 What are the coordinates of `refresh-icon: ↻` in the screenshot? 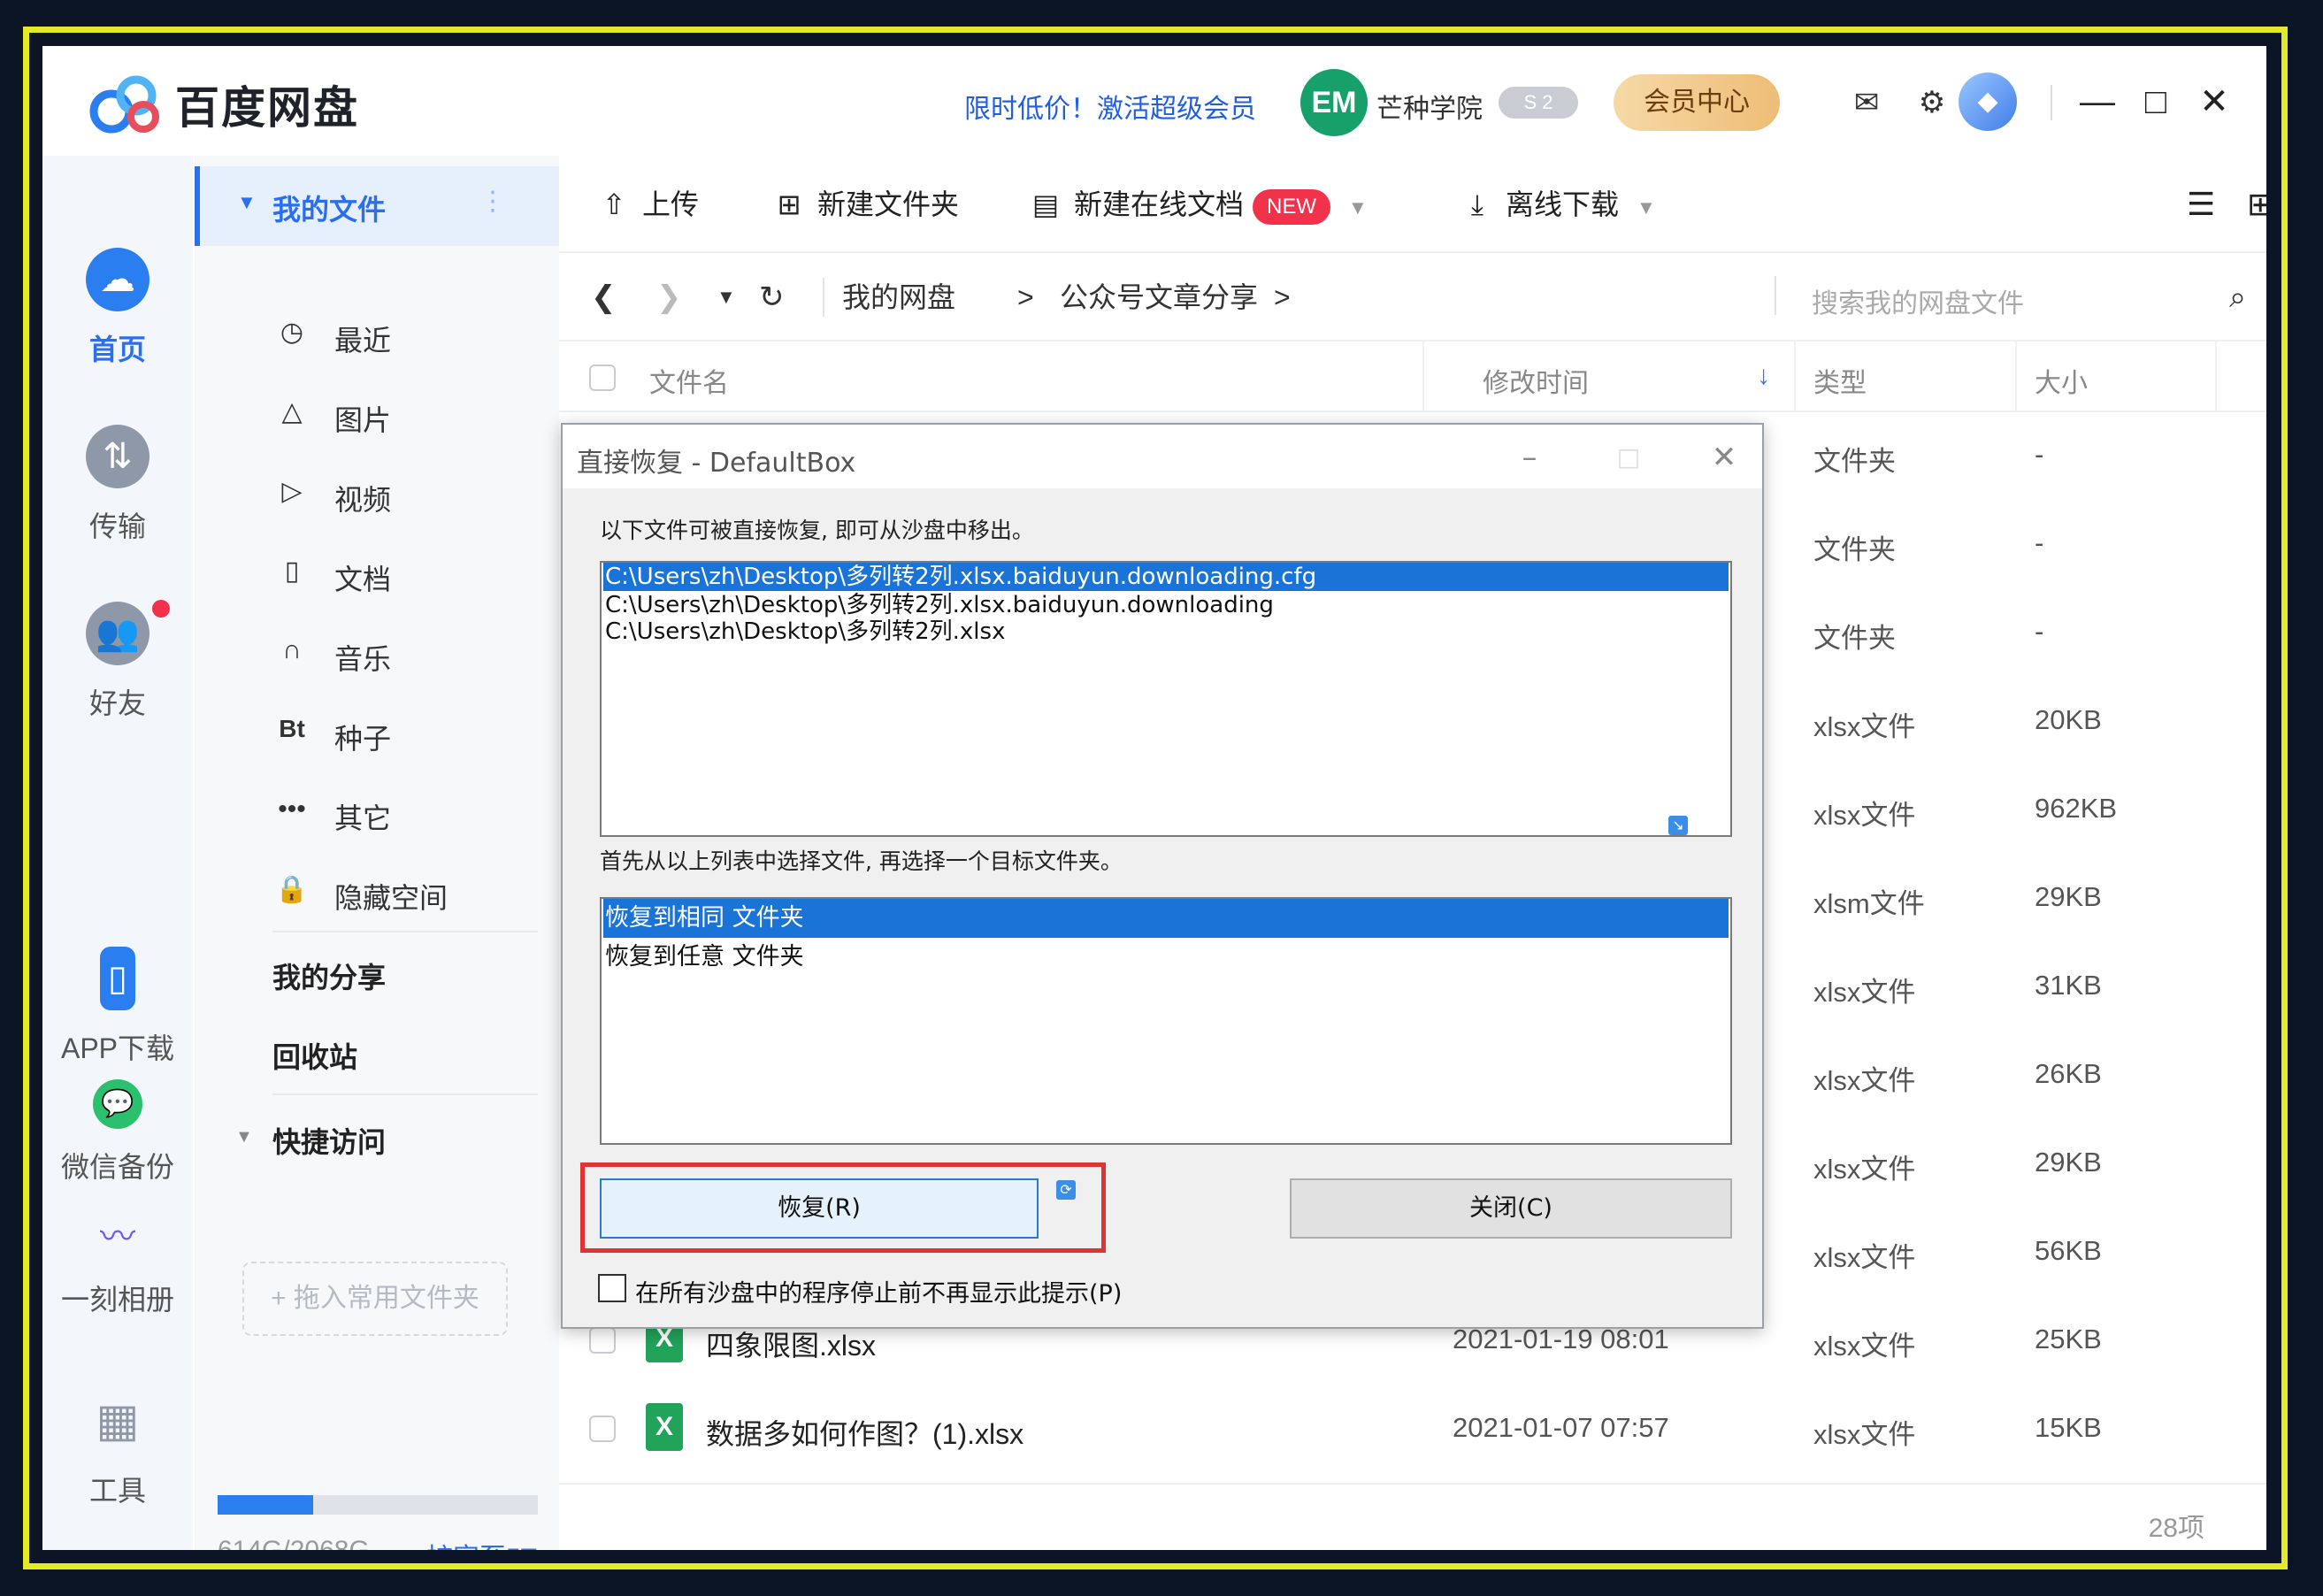 It's located at (772, 297).